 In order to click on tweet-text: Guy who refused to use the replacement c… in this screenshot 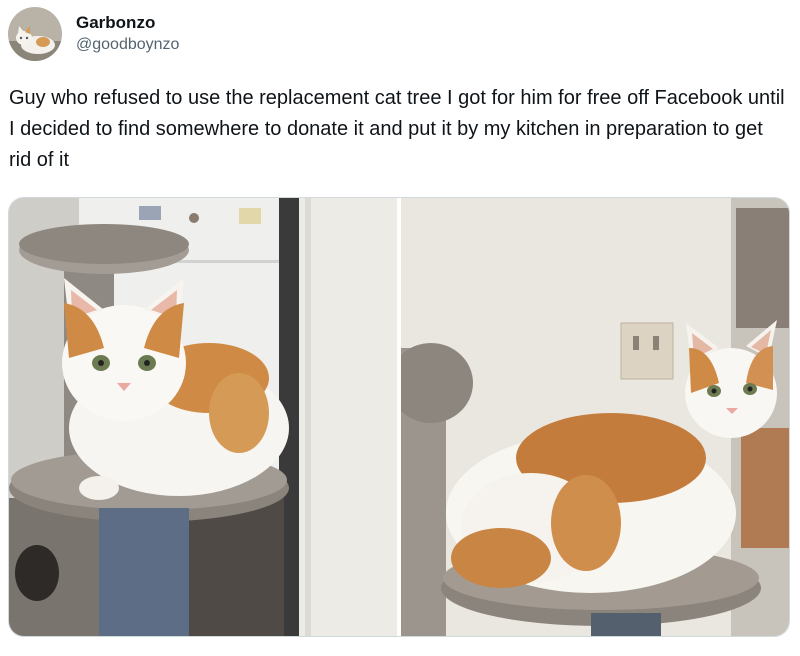, I will do `click(397, 129)`.